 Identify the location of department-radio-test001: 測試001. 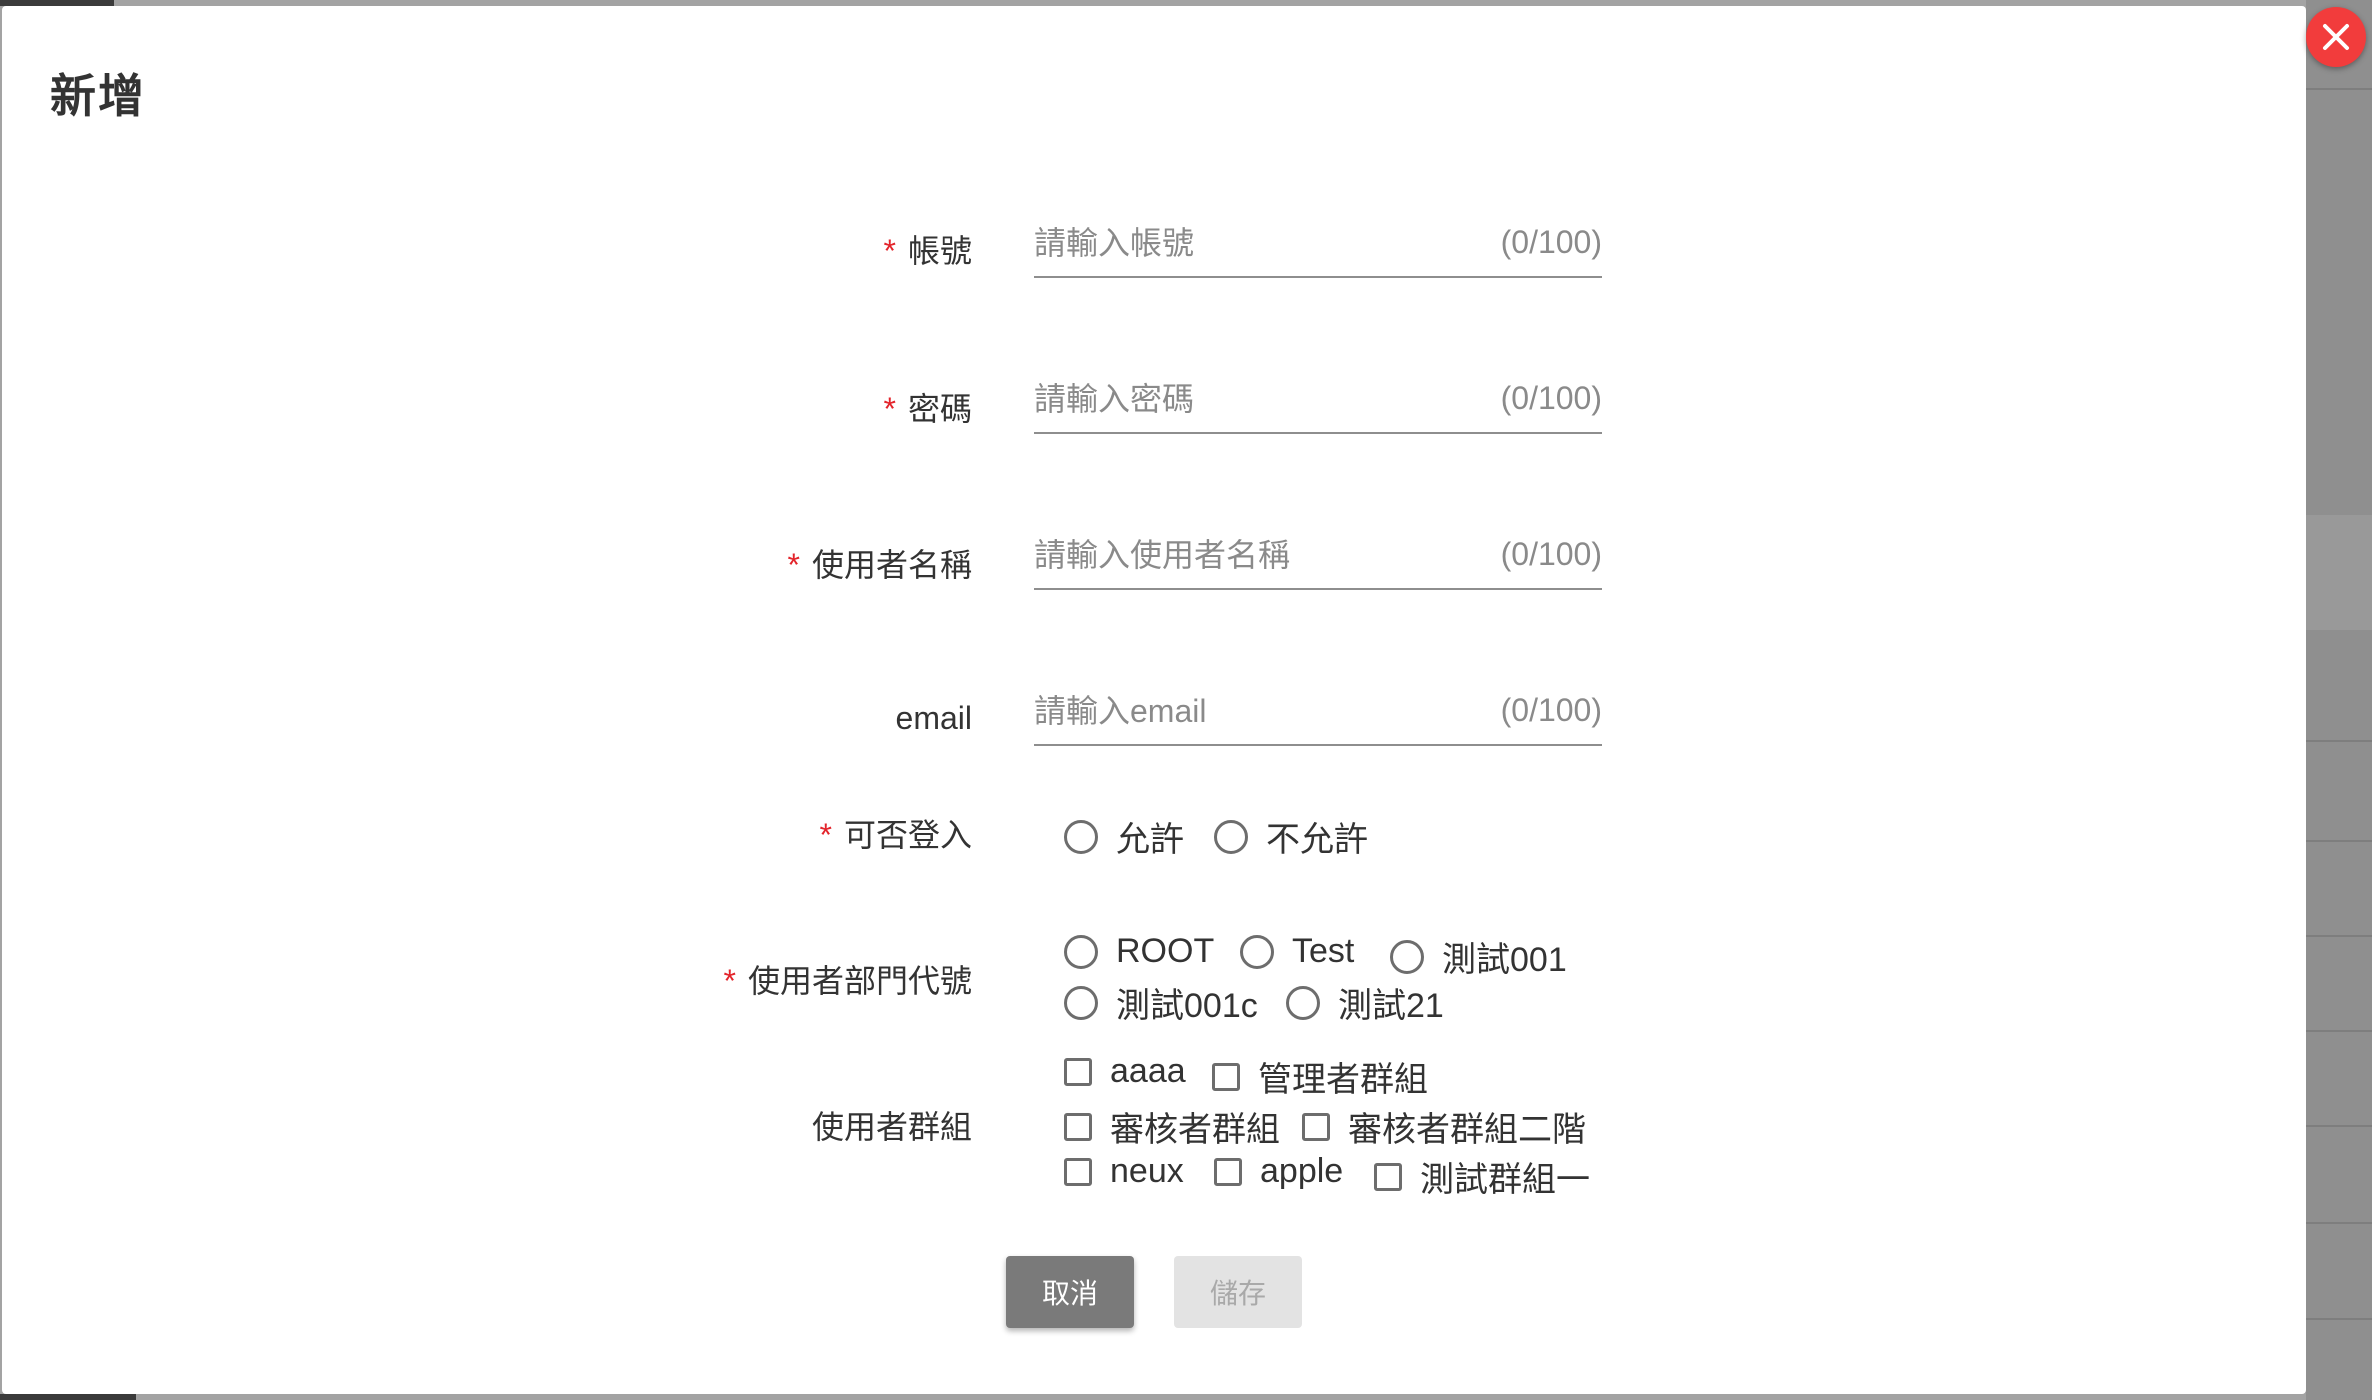
(1478, 956).